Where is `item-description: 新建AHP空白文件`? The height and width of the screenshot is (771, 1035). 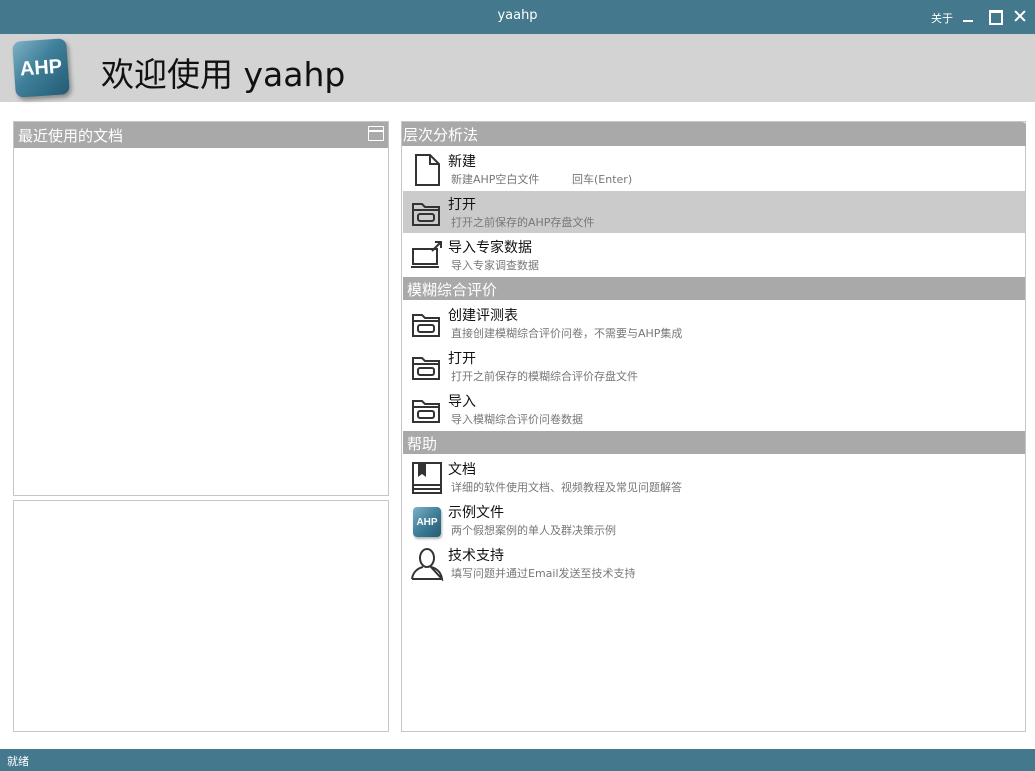
item-description: 新建AHP空白文件 is located at coordinates (495, 179).